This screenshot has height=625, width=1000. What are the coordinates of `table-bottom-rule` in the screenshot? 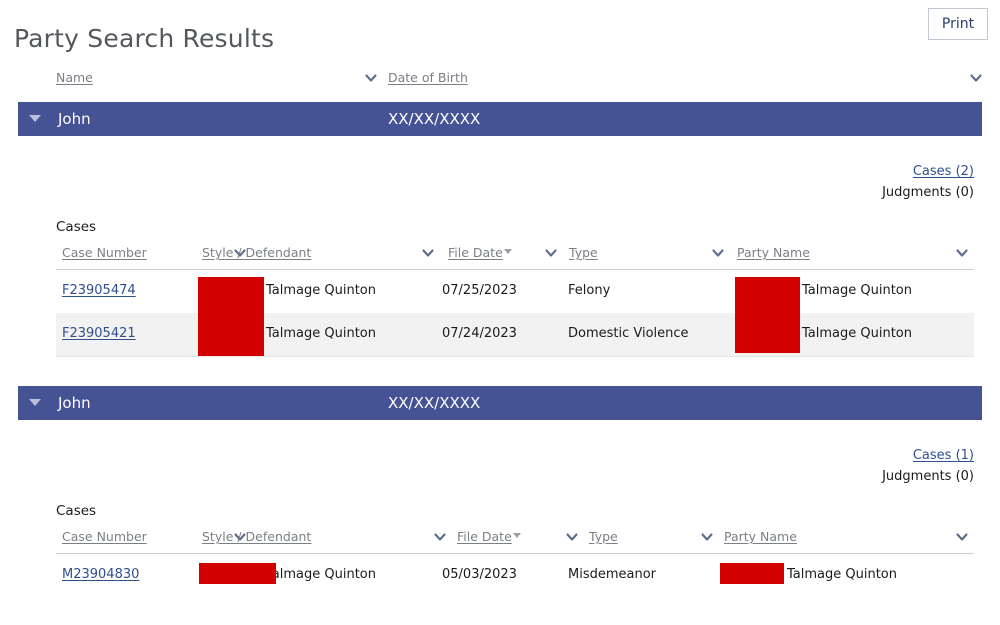 It's located at (515, 356).